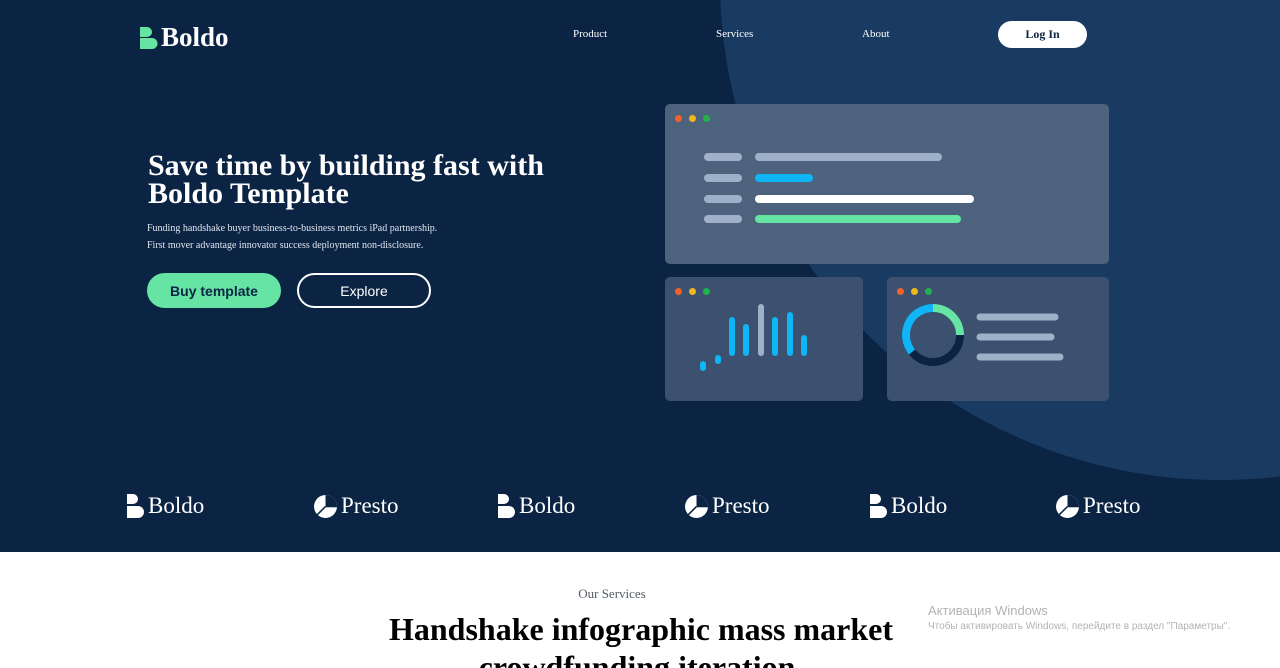 Image resolution: width=1280 pixels, height=668 pixels. I want to click on nav-about: About, so click(876, 34).